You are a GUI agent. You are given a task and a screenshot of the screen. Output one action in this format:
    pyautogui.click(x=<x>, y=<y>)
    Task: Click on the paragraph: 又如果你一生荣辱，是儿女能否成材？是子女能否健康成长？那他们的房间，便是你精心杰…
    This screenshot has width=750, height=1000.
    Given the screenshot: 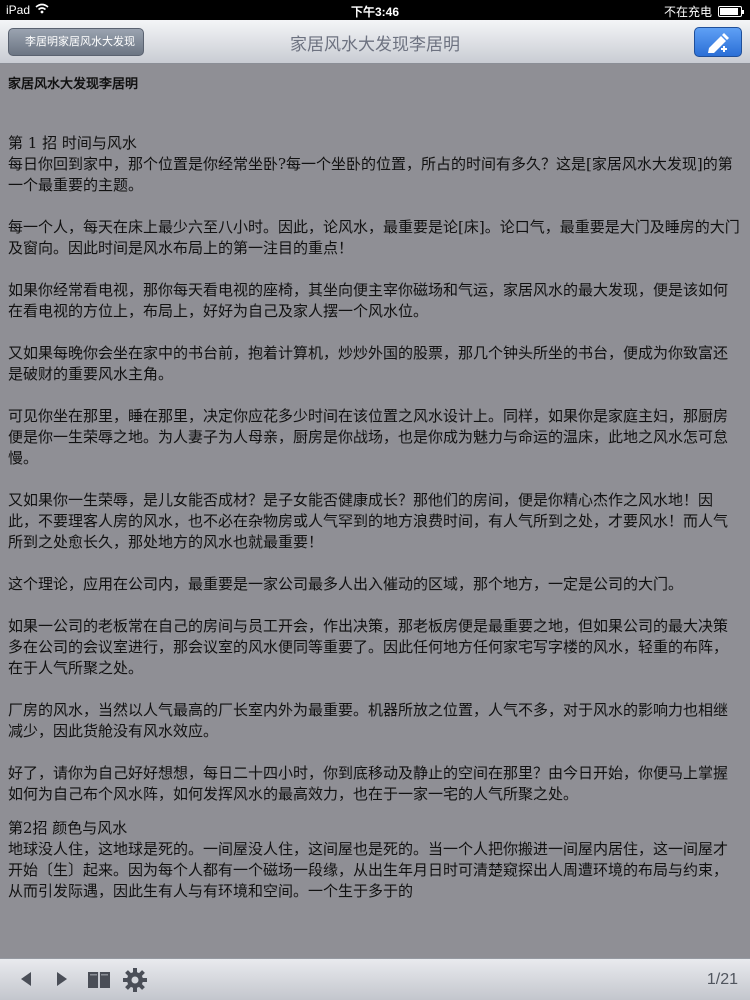 What is the action you would take?
    pyautogui.click(x=368, y=521)
    